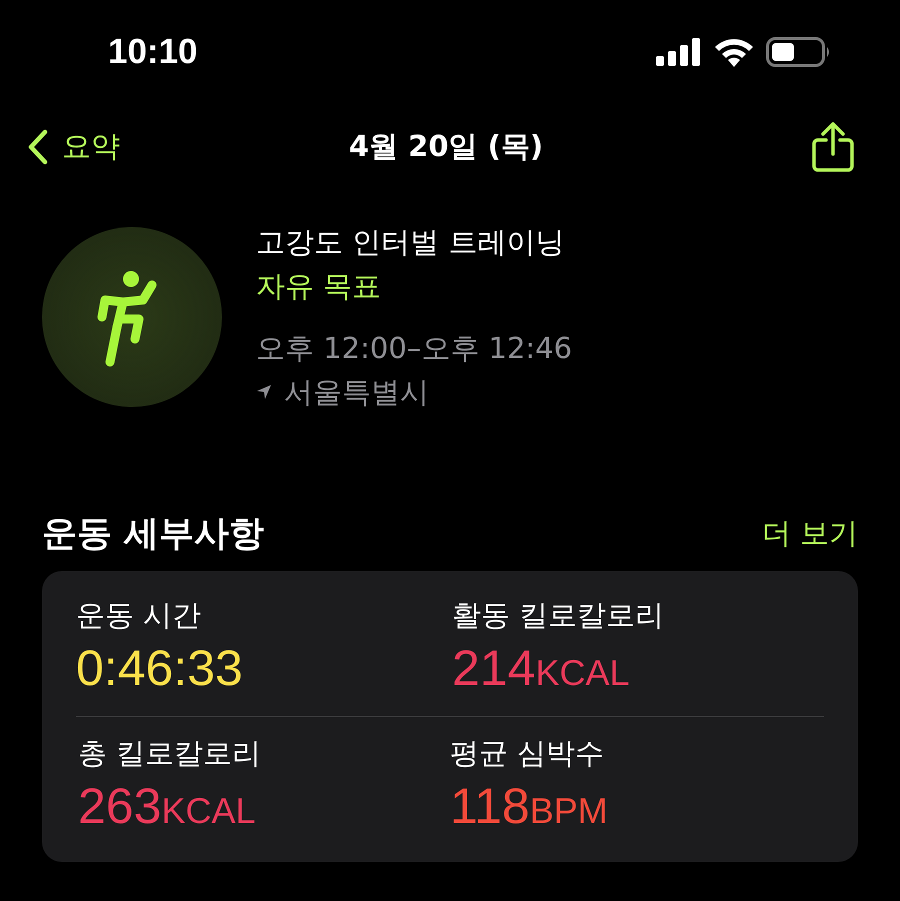  I want to click on metric-value: 118BPM, so click(529, 806).